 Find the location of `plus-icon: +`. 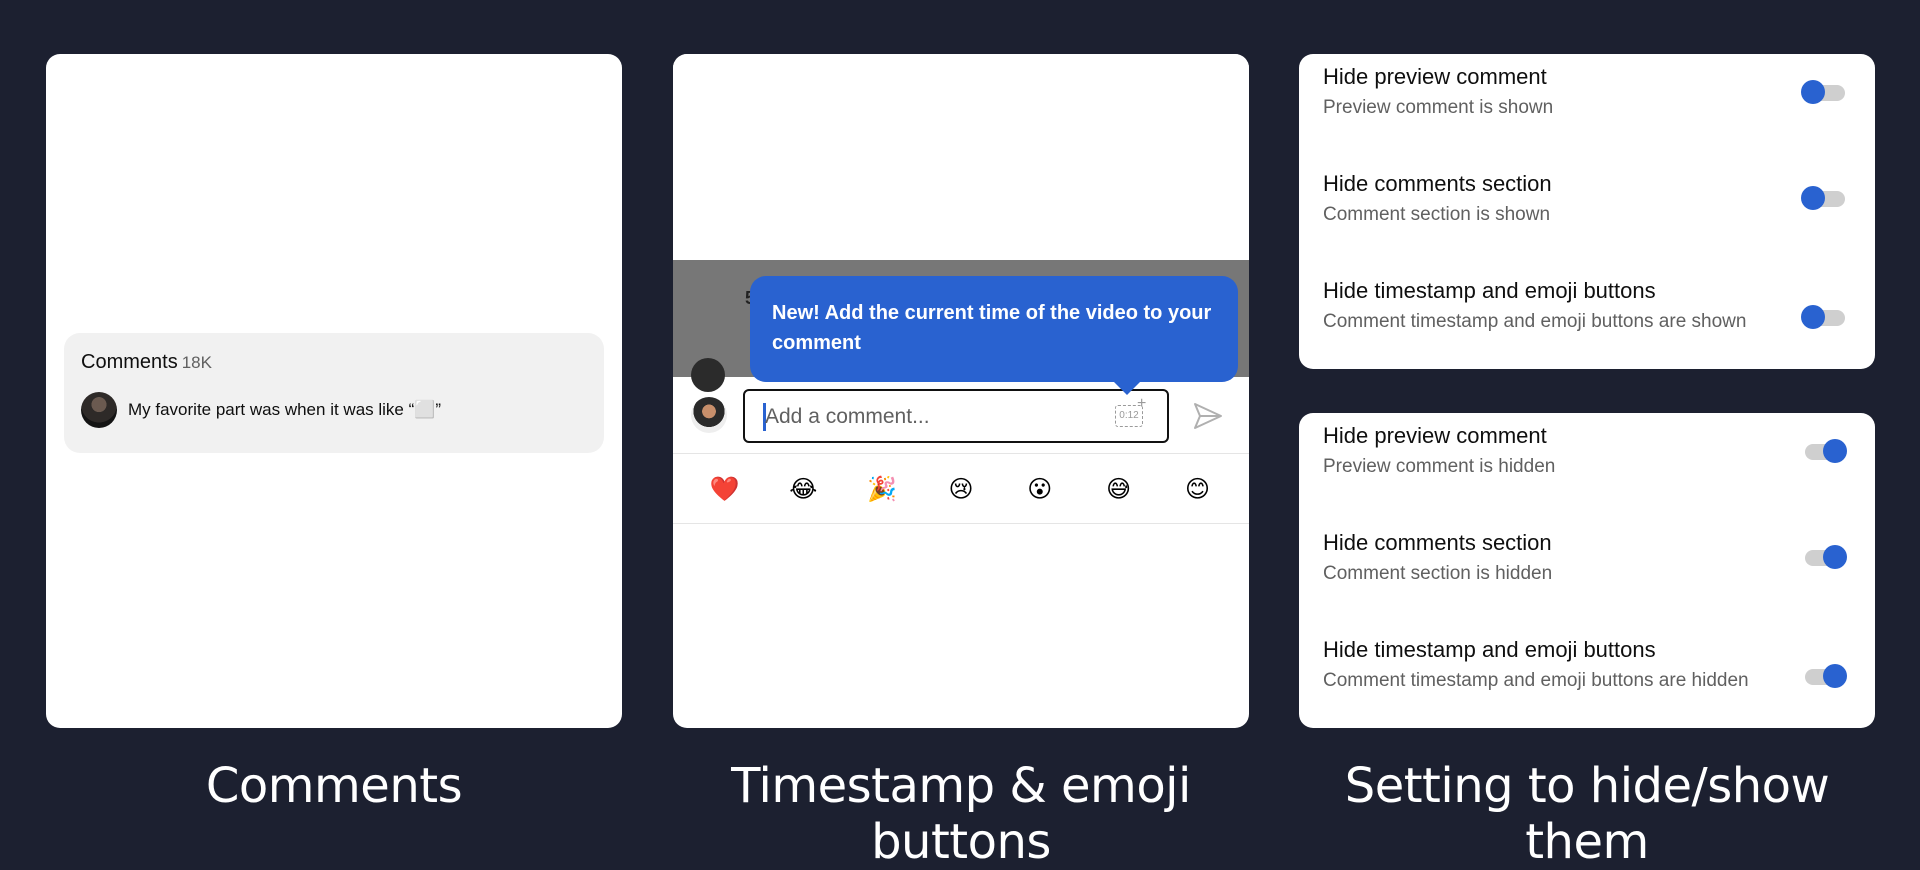

plus-icon: + is located at coordinates (1142, 403).